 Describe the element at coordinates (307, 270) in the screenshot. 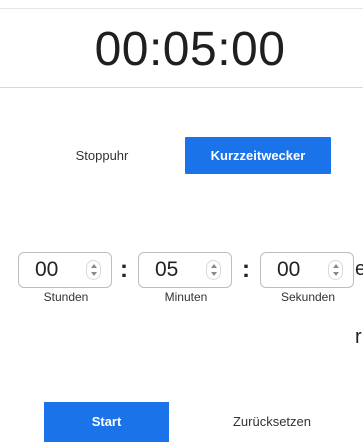

I see `seconds-spinner: 00` at that location.